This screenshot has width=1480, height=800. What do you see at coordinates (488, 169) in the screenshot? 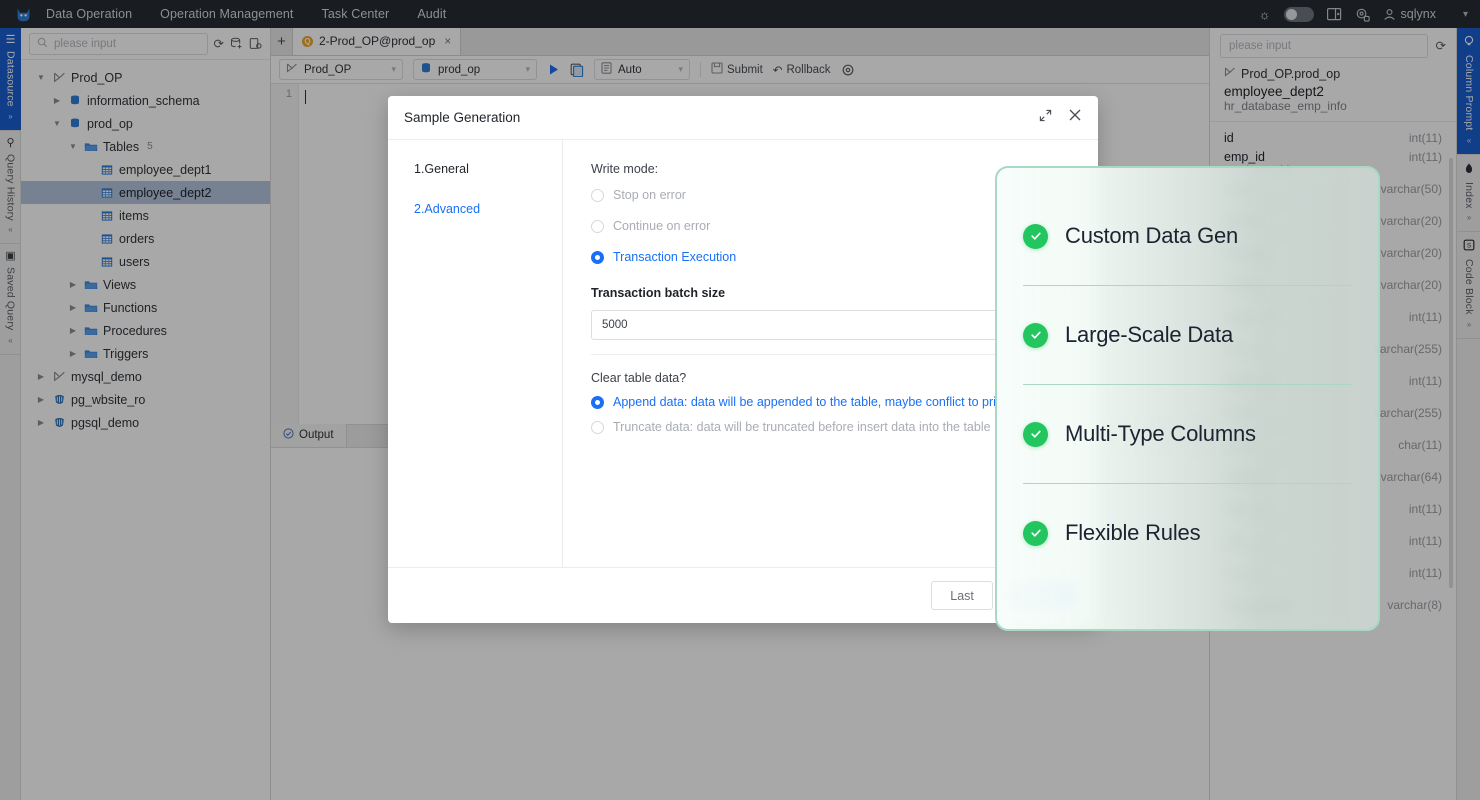
I see `step-general: 1.General` at bounding box center [488, 169].